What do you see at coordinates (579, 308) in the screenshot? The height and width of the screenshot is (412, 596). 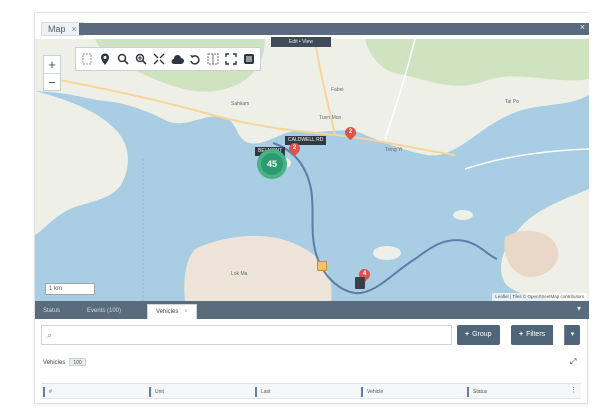 I see `chevron-down-icon: ▾` at bounding box center [579, 308].